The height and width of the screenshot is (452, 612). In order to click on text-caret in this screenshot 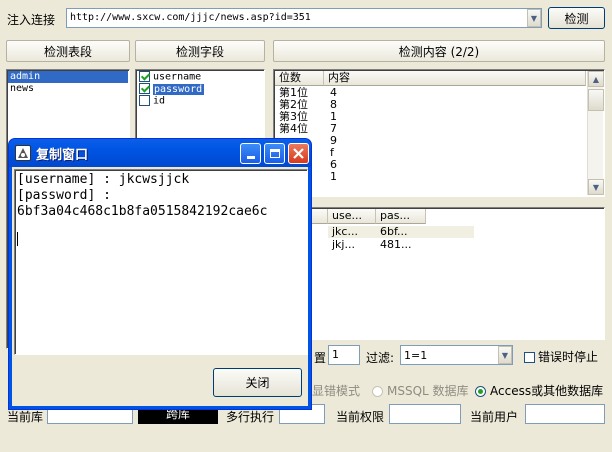, I will do `click(17, 239)`.